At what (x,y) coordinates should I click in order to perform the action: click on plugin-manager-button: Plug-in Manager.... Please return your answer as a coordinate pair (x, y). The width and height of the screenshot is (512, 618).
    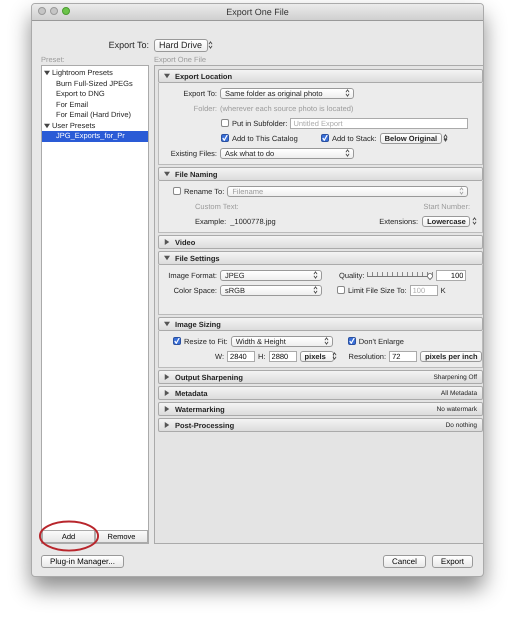
    Looking at the image, I should click on (82, 561).